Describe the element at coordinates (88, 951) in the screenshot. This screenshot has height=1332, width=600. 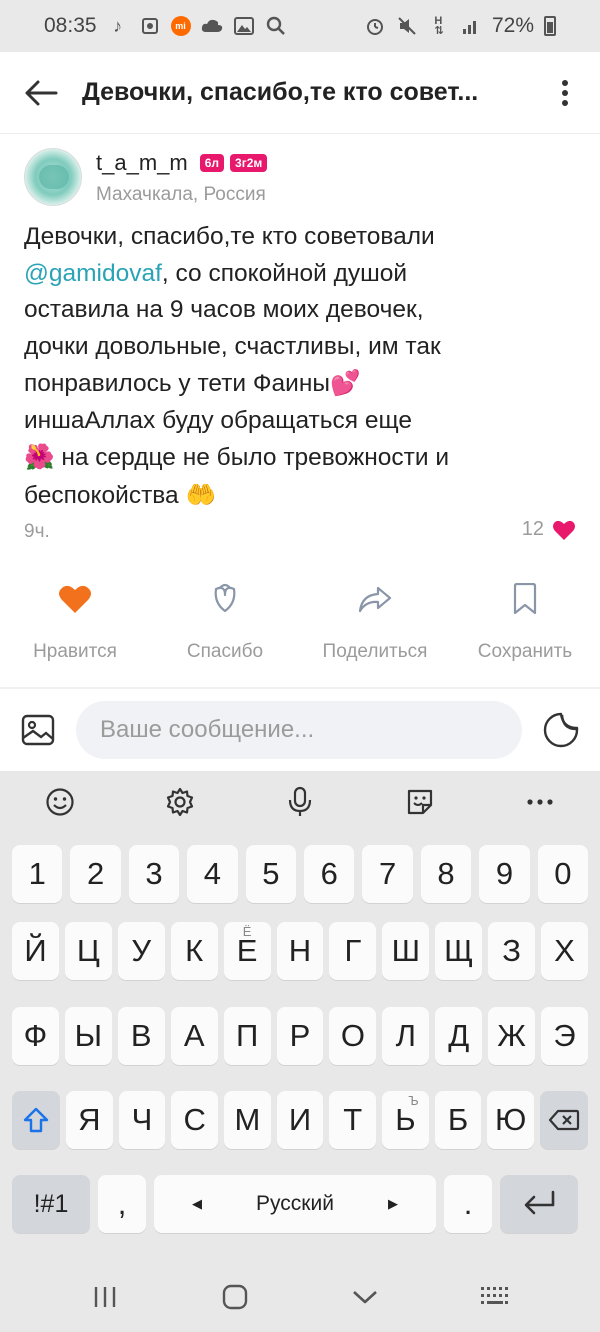
I see `key-letter: Ц` at that location.